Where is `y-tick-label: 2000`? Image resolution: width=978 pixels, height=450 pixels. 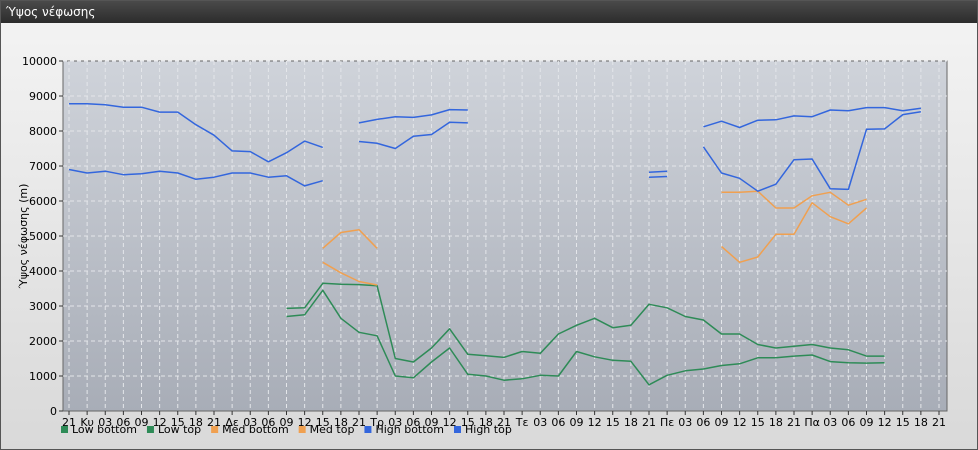 y-tick-label: 2000 is located at coordinates (43, 341).